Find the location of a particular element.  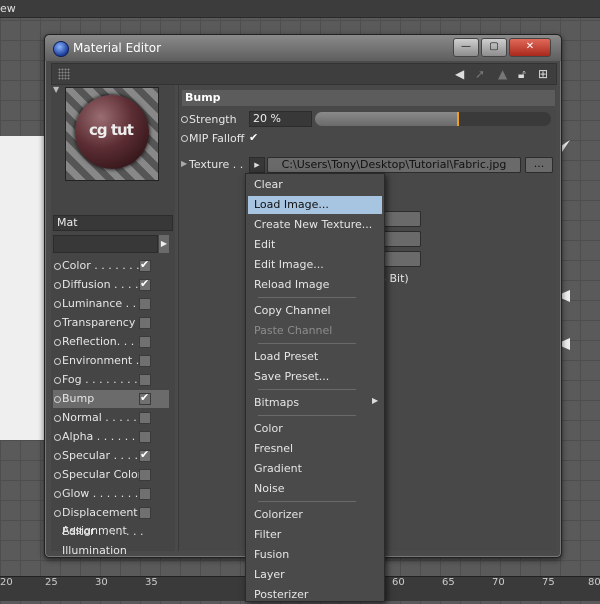

ruler-tick-label: 20 is located at coordinates (6, 582).